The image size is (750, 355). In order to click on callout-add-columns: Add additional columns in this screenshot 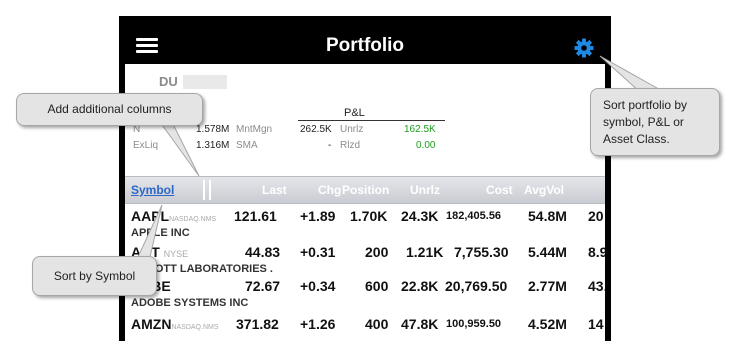, I will do `click(109, 109)`.